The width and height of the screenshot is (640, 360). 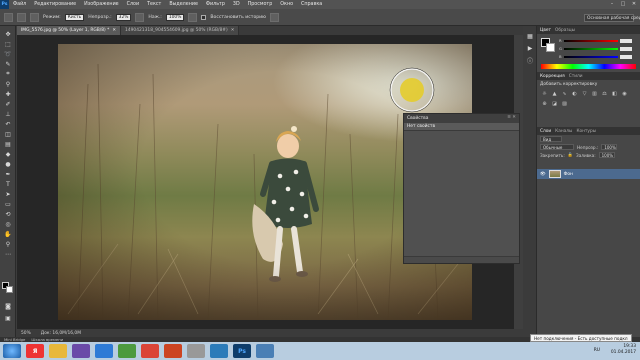 What do you see at coordinates (8, 234) in the screenshot?
I see `hand-tool-icon: ✋` at bounding box center [8, 234].